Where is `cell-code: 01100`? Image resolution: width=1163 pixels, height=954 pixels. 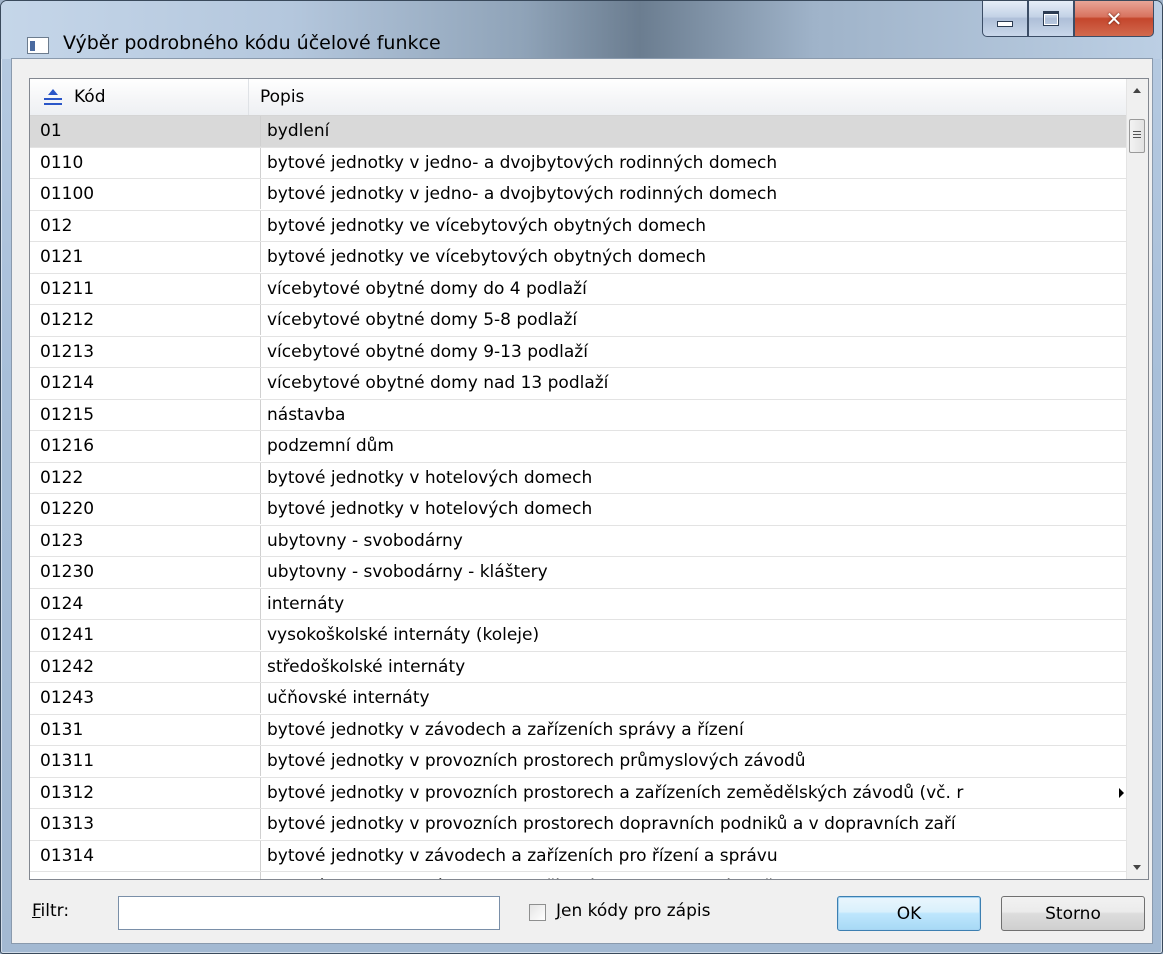 cell-code: 01100 is located at coordinates (67, 194).